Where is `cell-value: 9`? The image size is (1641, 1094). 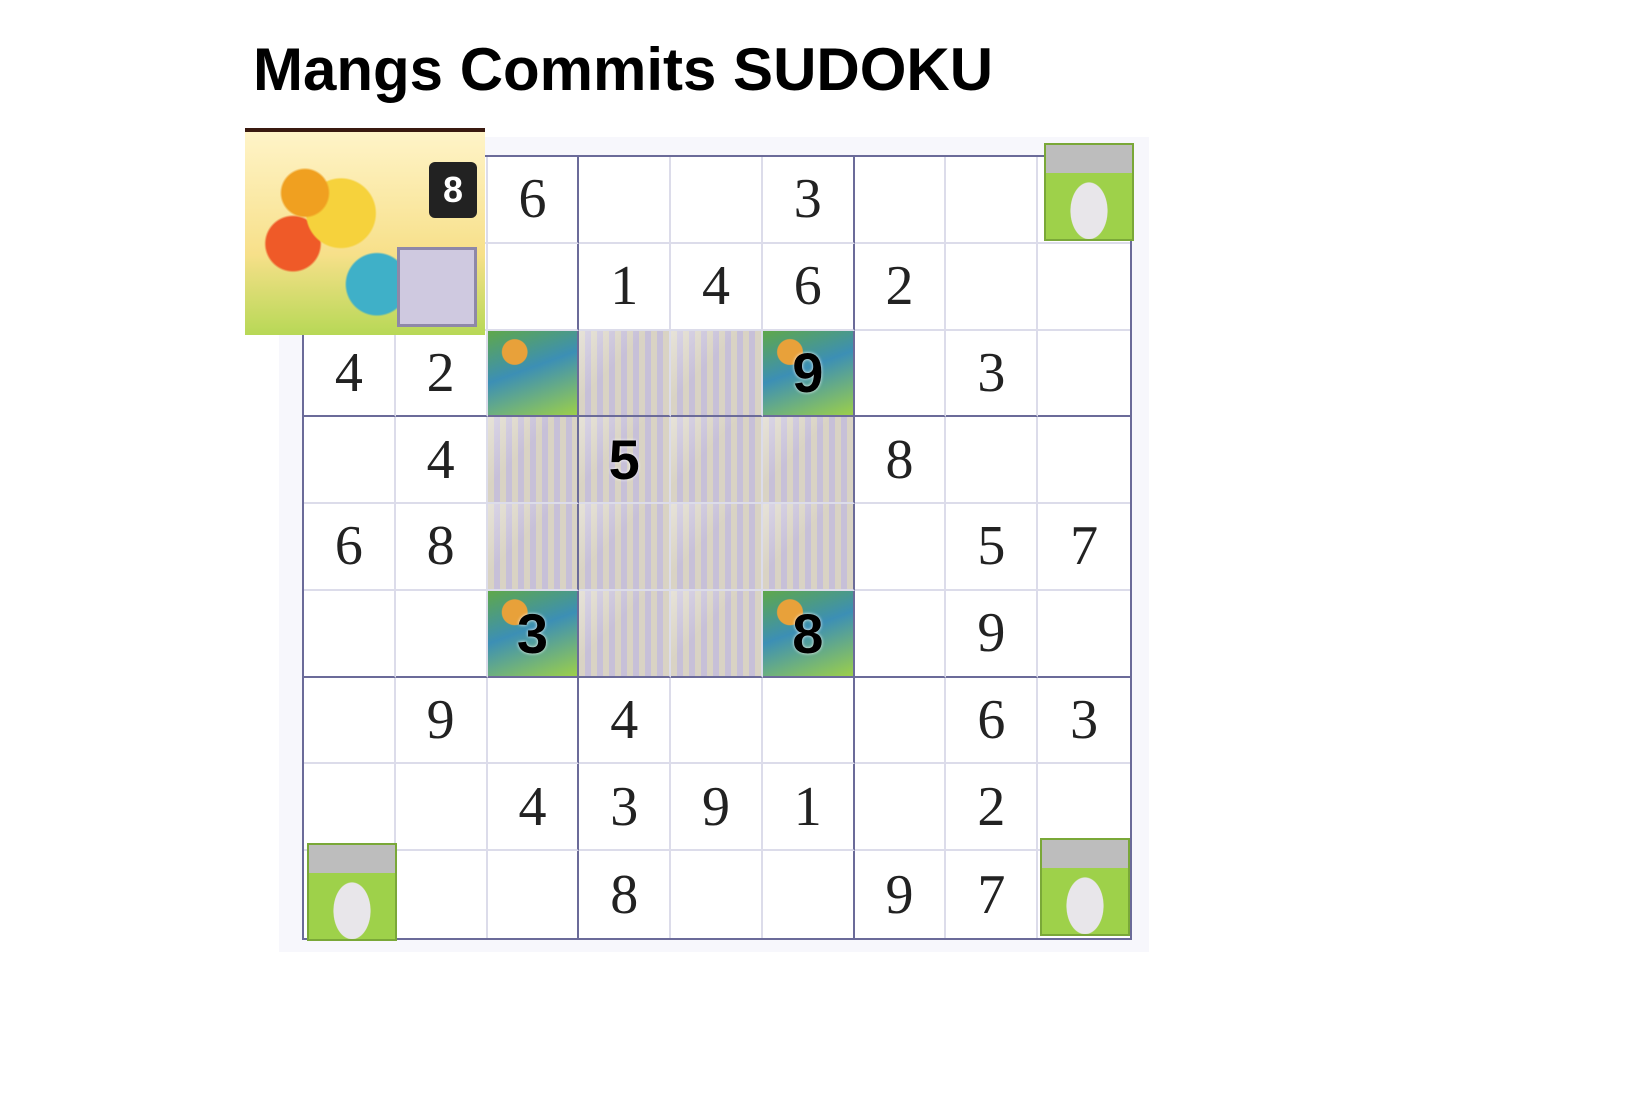 cell-value: 9 is located at coordinates (991, 633).